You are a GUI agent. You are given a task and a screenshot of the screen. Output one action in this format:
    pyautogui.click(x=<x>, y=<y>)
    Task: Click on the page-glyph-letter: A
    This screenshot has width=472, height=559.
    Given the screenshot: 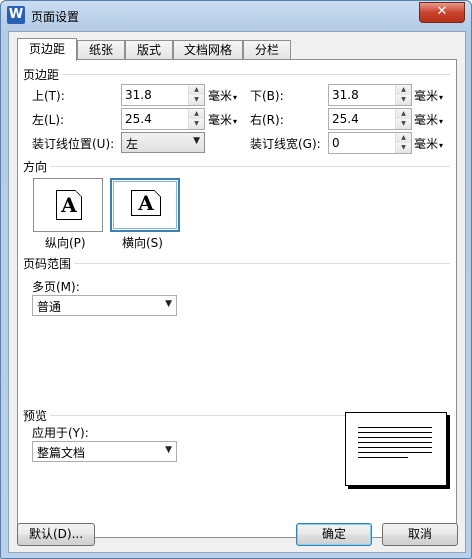 What is the action you would take?
    pyautogui.click(x=146, y=203)
    